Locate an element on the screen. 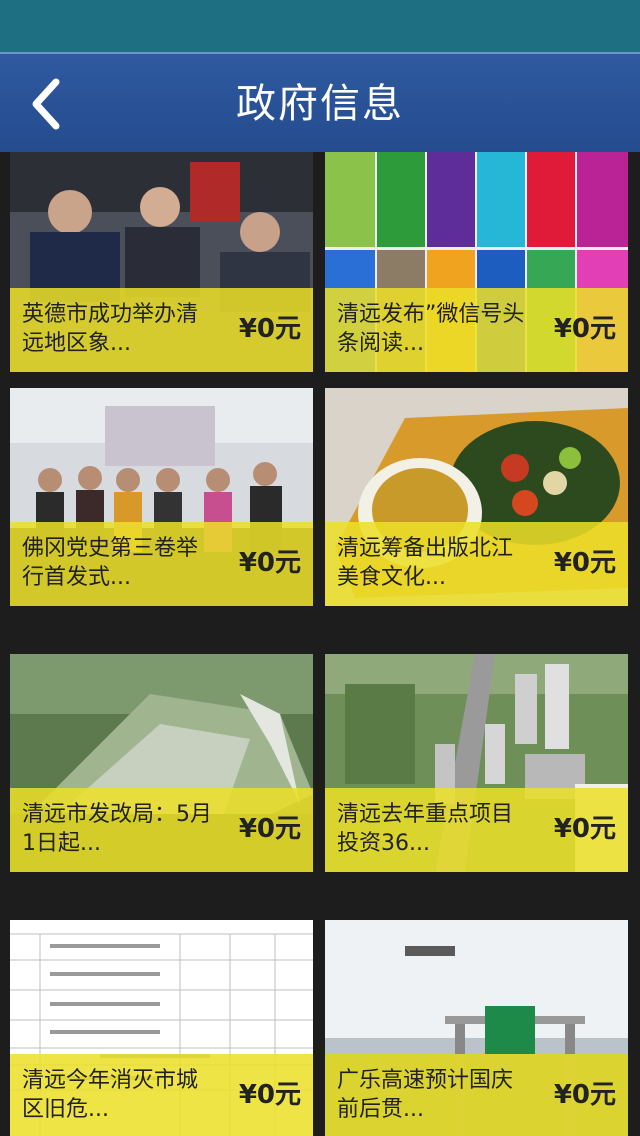 Image resolution: width=640 pixels, height=1136 pixels. card-caption: 清远去年重点项目投资36... ¥0元 is located at coordinates (476, 830).